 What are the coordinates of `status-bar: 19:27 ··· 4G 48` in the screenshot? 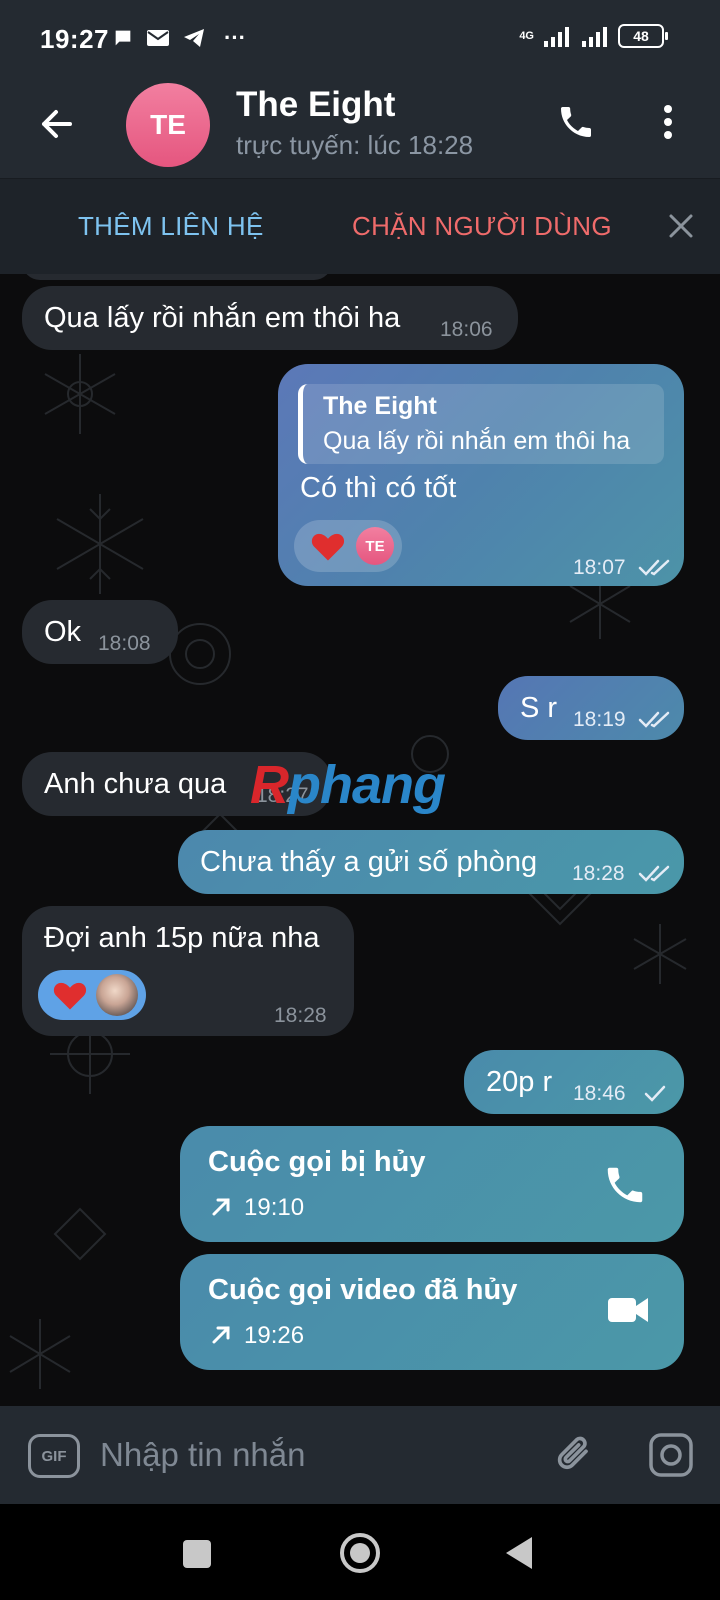 It's located at (360, 39).